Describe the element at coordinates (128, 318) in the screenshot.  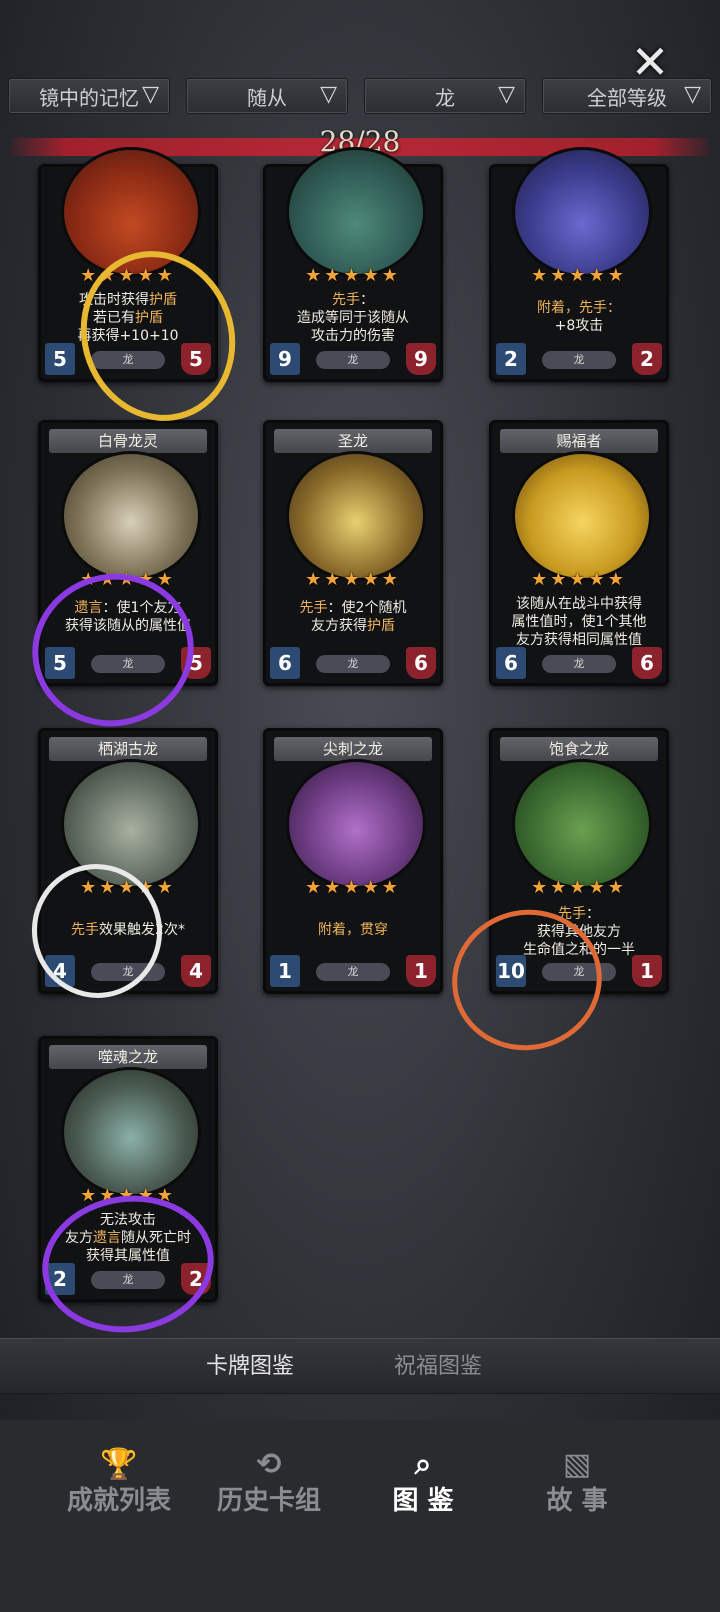
I see `card-description: 攻击时获得护盾 若已有护盾 再获得+10+10` at that location.